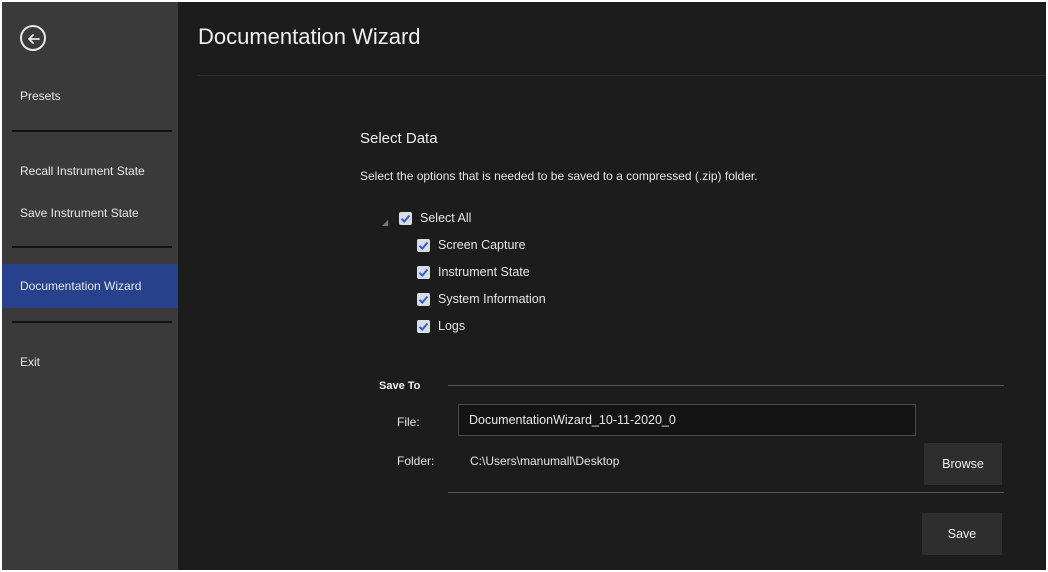  What do you see at coordinates (40, 96) in the screenshot?
I see `sidebar-item-label: Presets` at bounding box center [40, 96].